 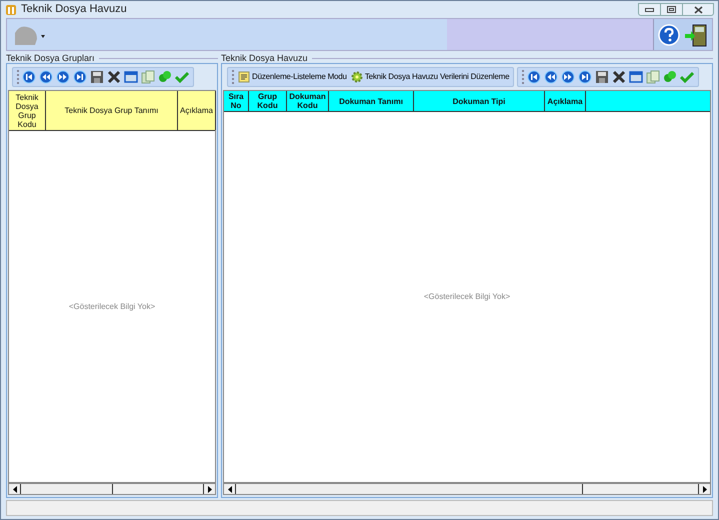 I want to click on column-header: Dokuman Tipi, so click(x=479, y=101).